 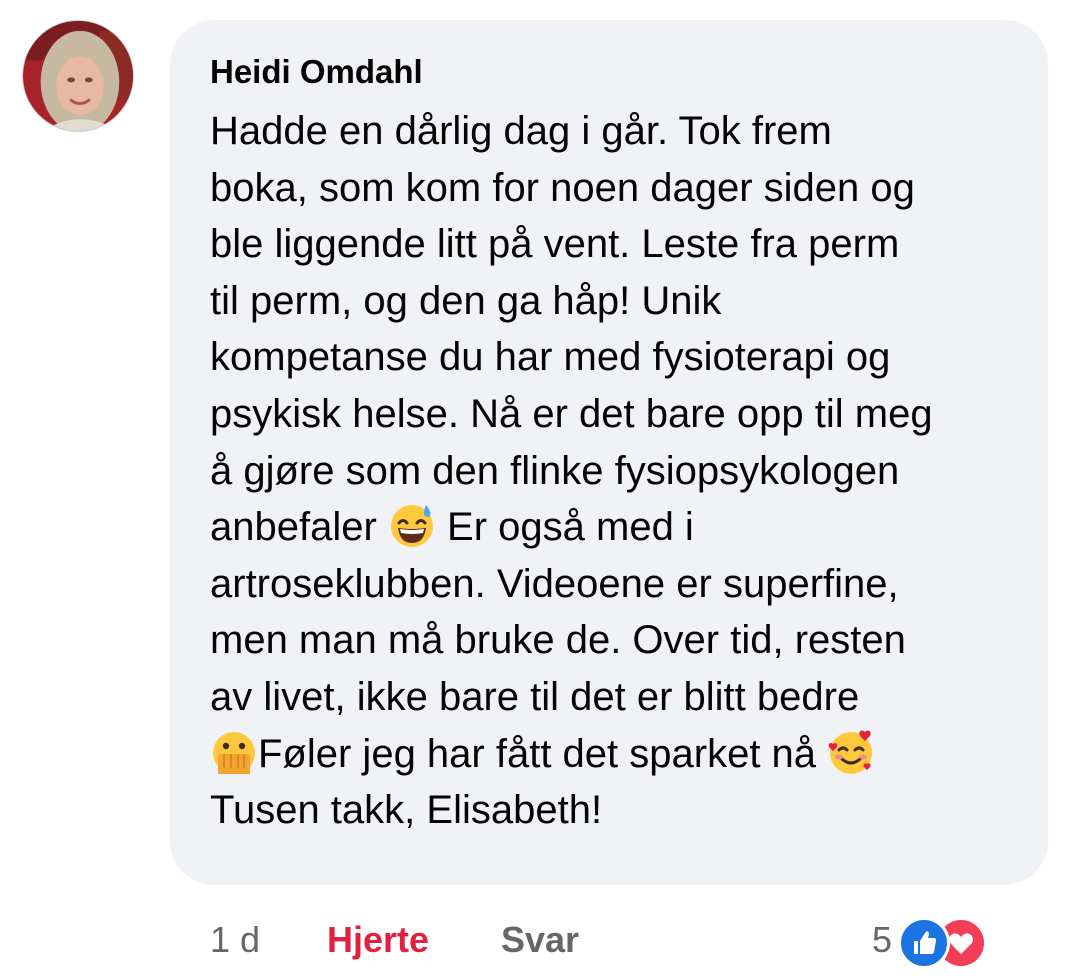 I want to click on comment-line: Føler jeg har fått det sparket nå, so click(x=614, y=754).